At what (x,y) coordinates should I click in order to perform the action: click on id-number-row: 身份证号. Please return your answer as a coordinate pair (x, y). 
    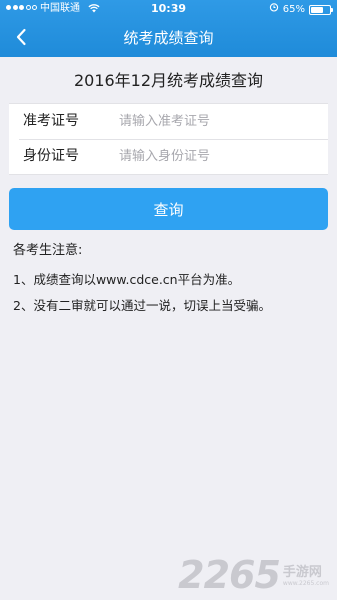
    Looking at the image, I should click on (168, 156).